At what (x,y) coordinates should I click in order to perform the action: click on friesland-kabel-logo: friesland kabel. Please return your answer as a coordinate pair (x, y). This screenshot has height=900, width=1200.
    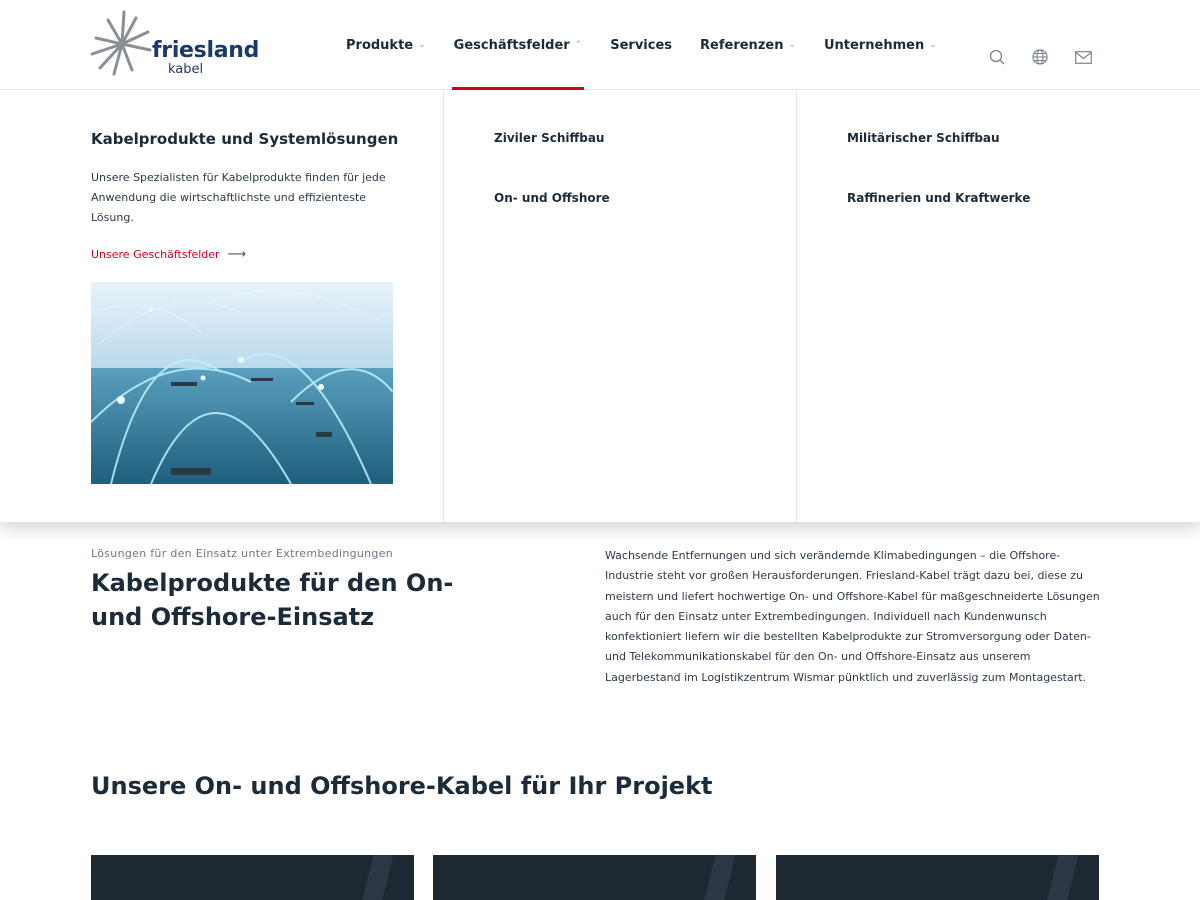
    Looking at the image, I should click on (174, 44).